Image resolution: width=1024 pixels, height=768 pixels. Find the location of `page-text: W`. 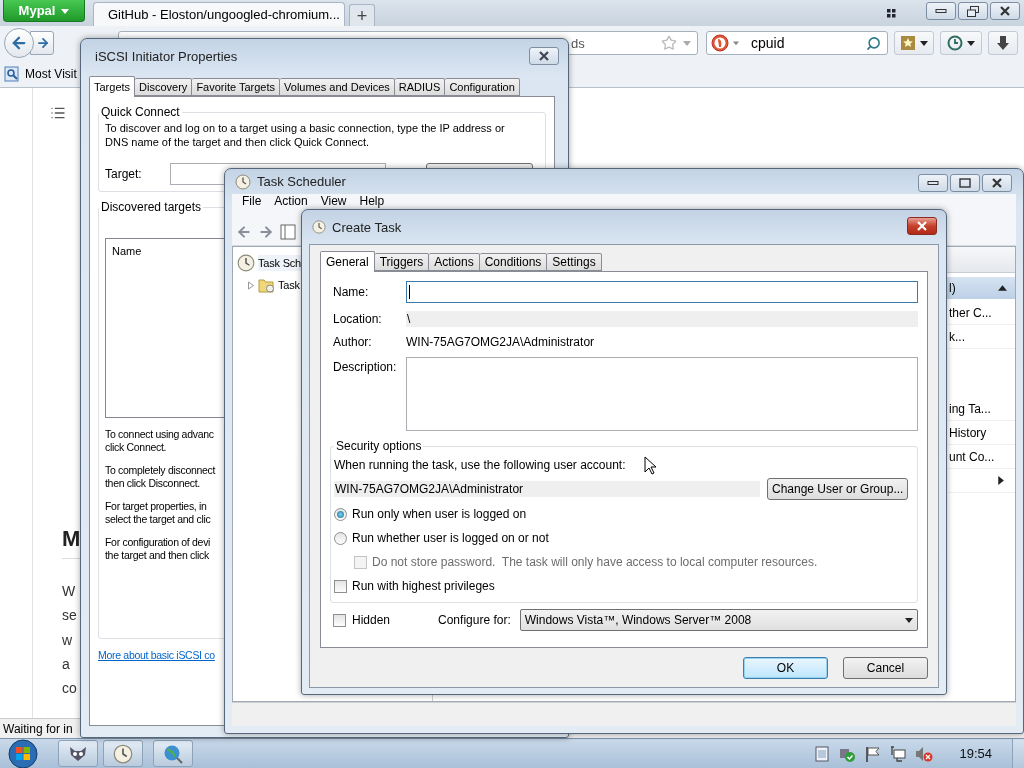

page-text: W is located at coordinates (69, 591).